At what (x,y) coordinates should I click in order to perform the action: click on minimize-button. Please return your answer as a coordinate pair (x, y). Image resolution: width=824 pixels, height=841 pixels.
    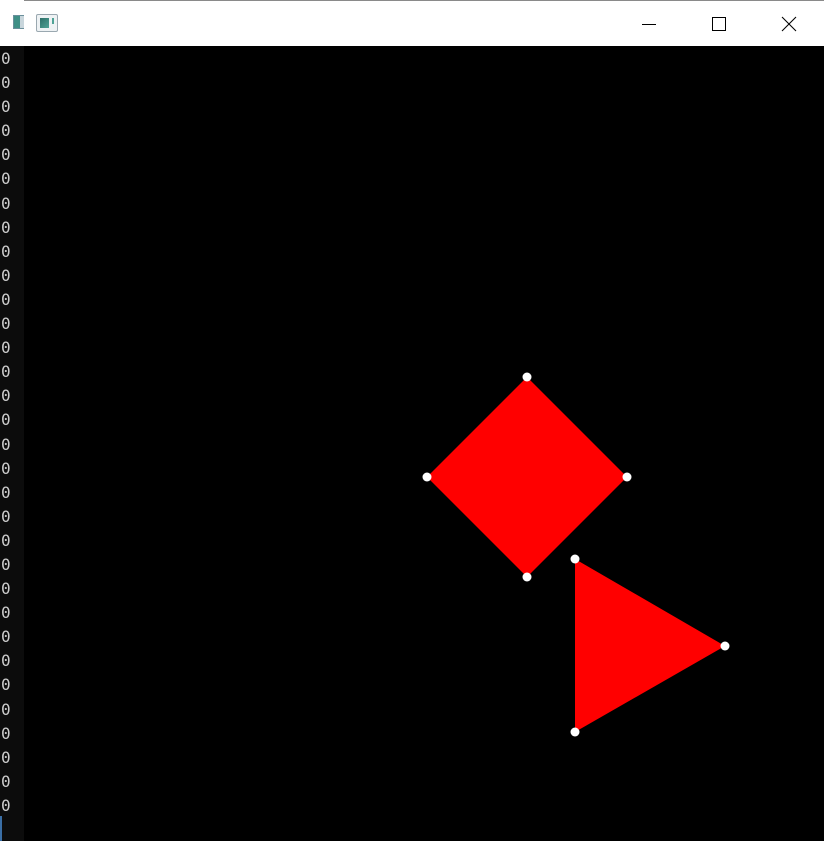
    Looking at the image, I should click on (649, 23).